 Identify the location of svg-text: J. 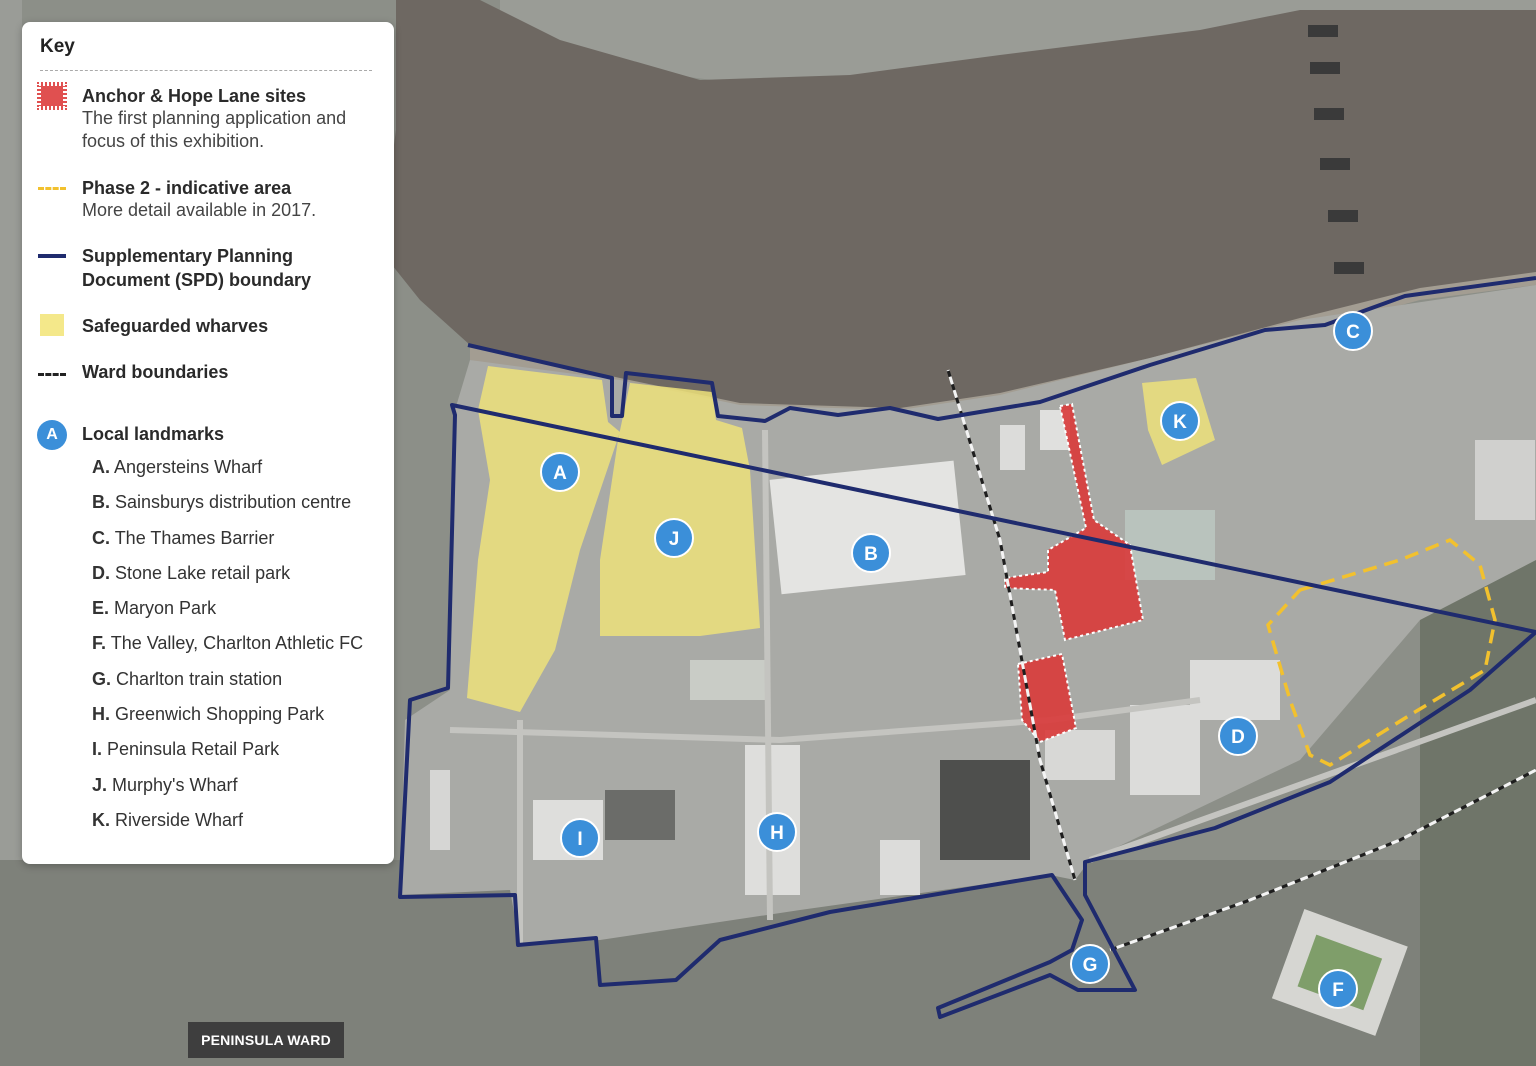
(674, 539).